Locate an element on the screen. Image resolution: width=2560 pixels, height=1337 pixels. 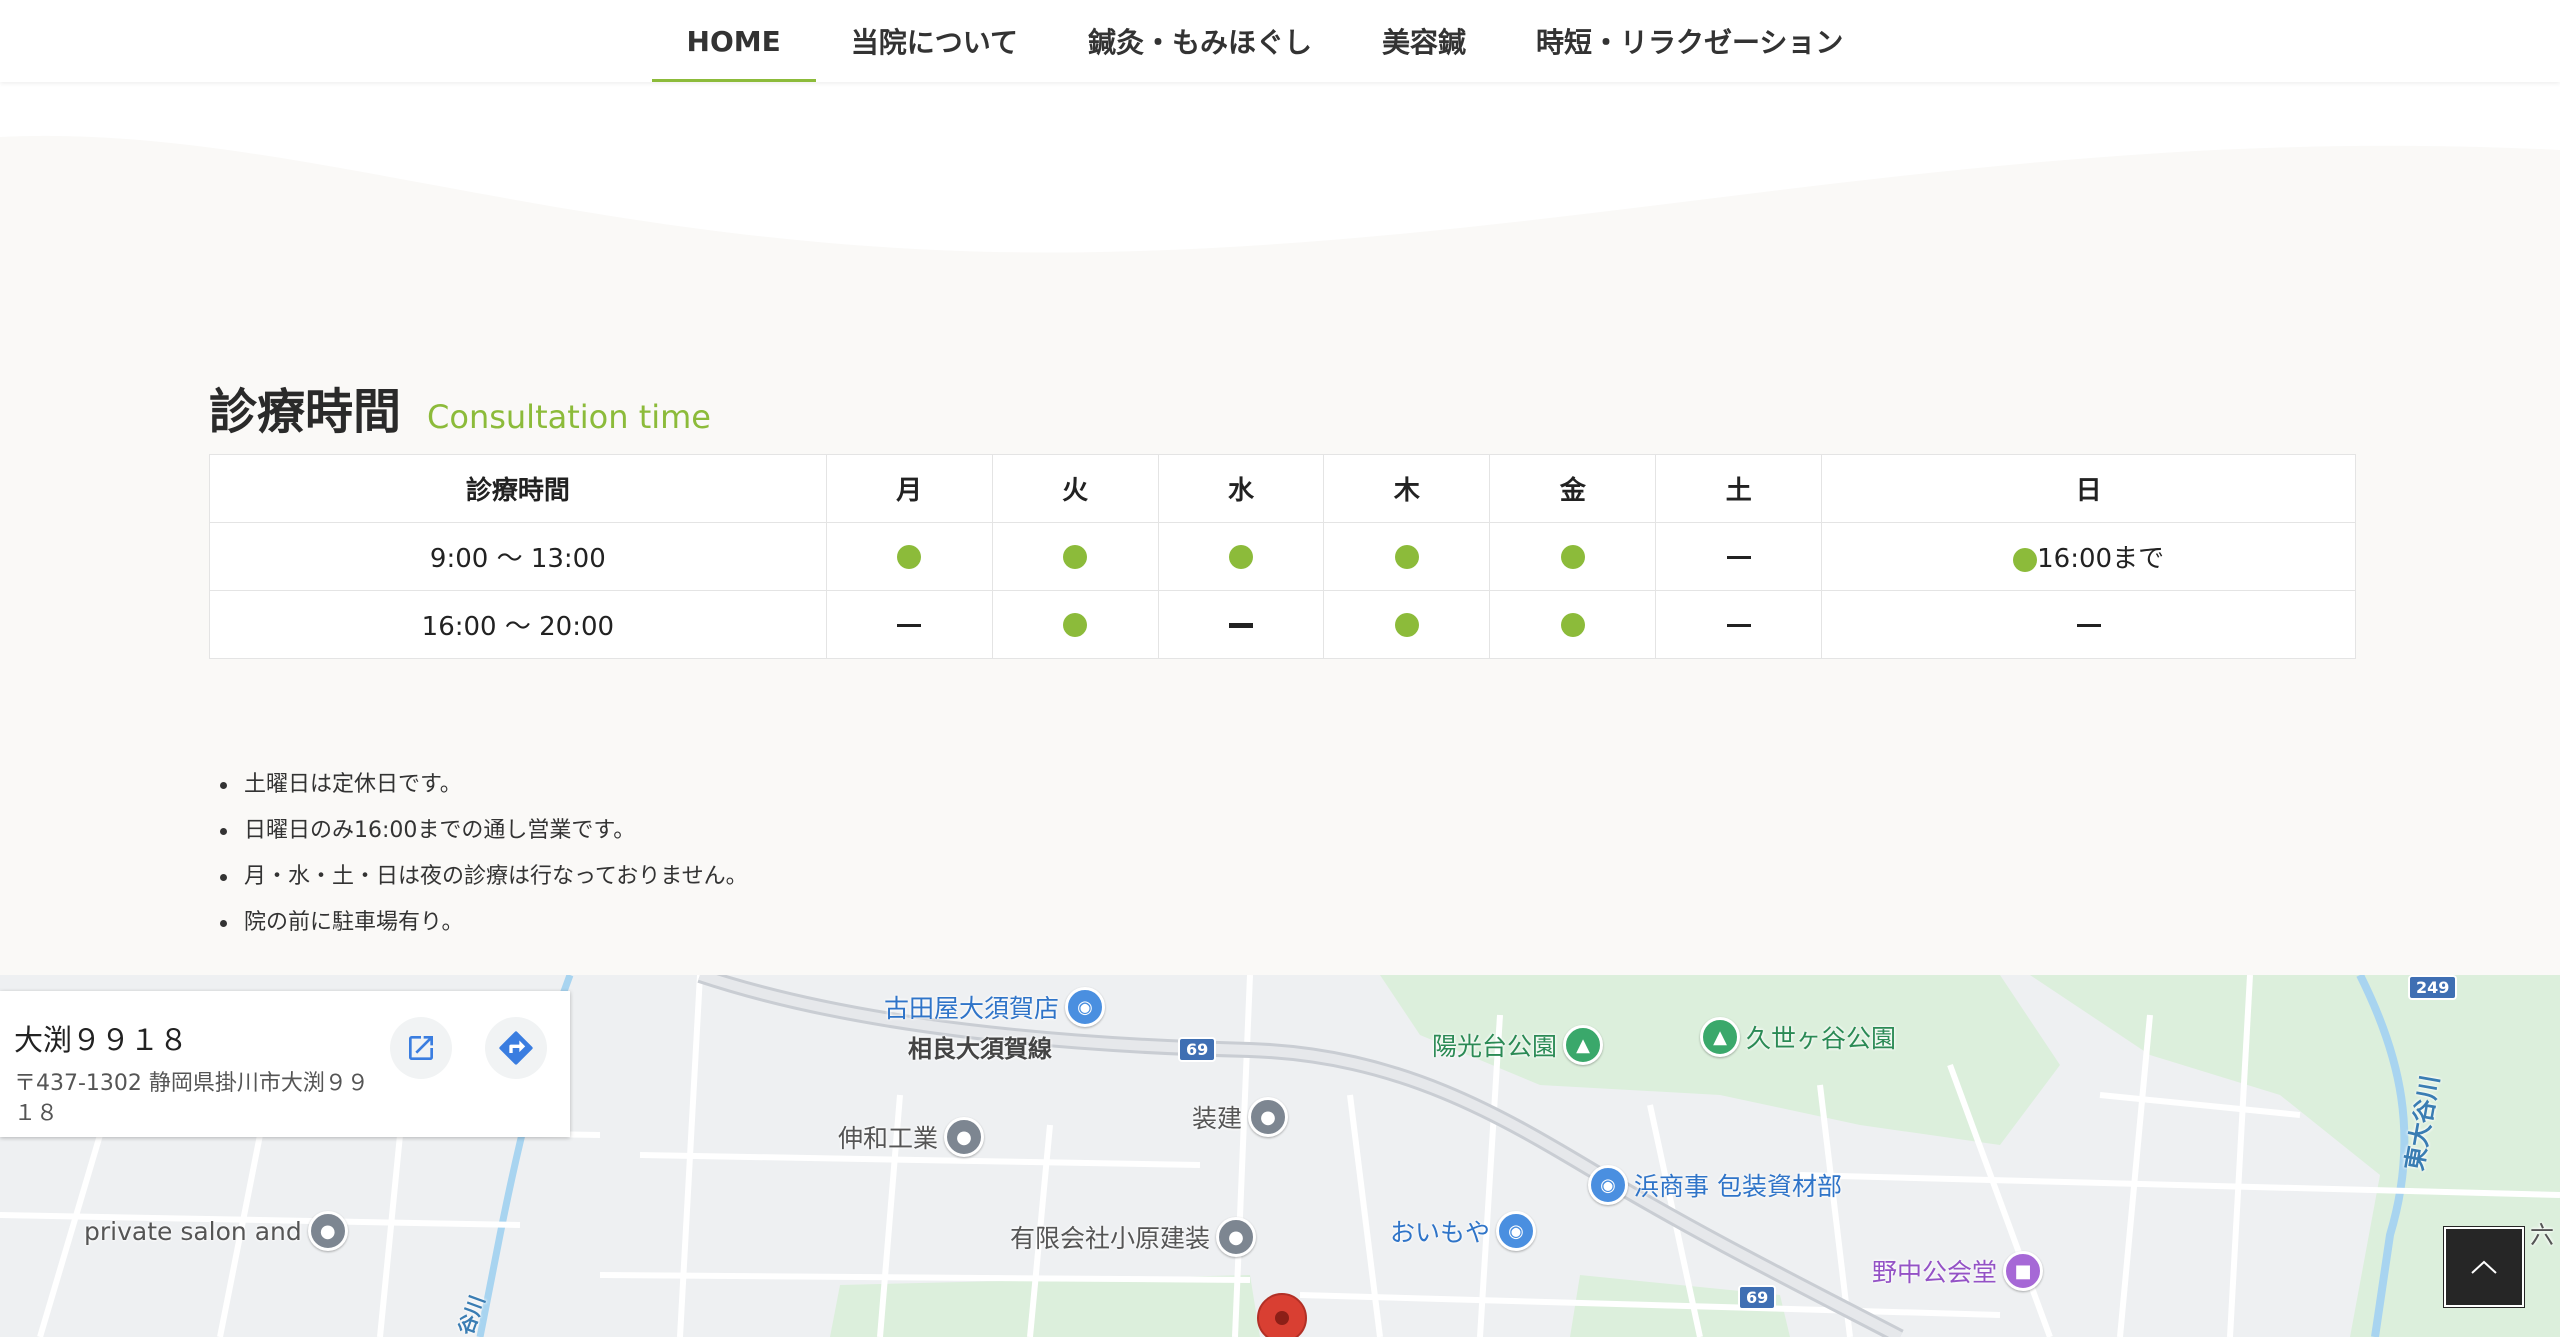
location-marker-icon is located at coordinates (1282, 1315).